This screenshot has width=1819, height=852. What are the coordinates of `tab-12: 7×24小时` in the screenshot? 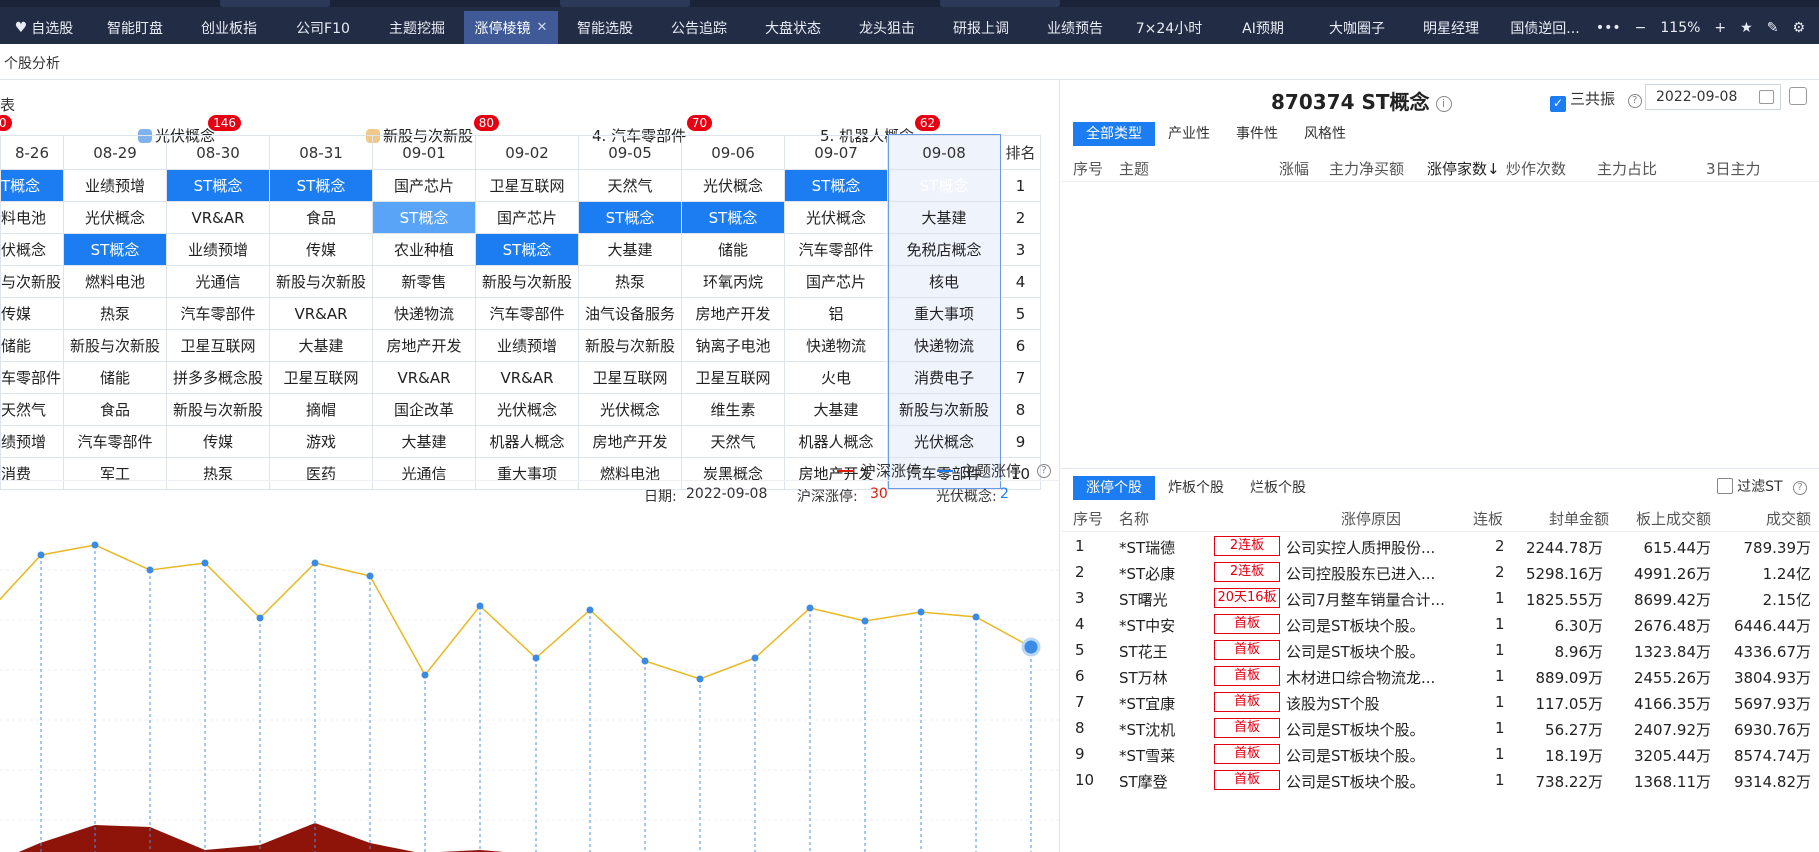 It's located at (1169, 27).